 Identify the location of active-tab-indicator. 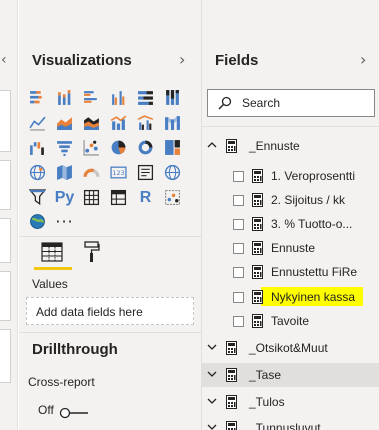
(53, 268).